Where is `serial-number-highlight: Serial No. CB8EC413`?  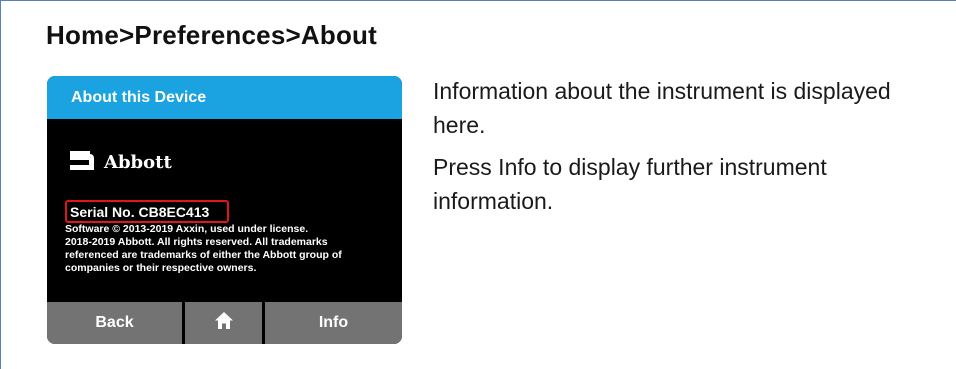
serial-number-highlight: Serial No. CB8EC413 is located at coordinates (147, 211).